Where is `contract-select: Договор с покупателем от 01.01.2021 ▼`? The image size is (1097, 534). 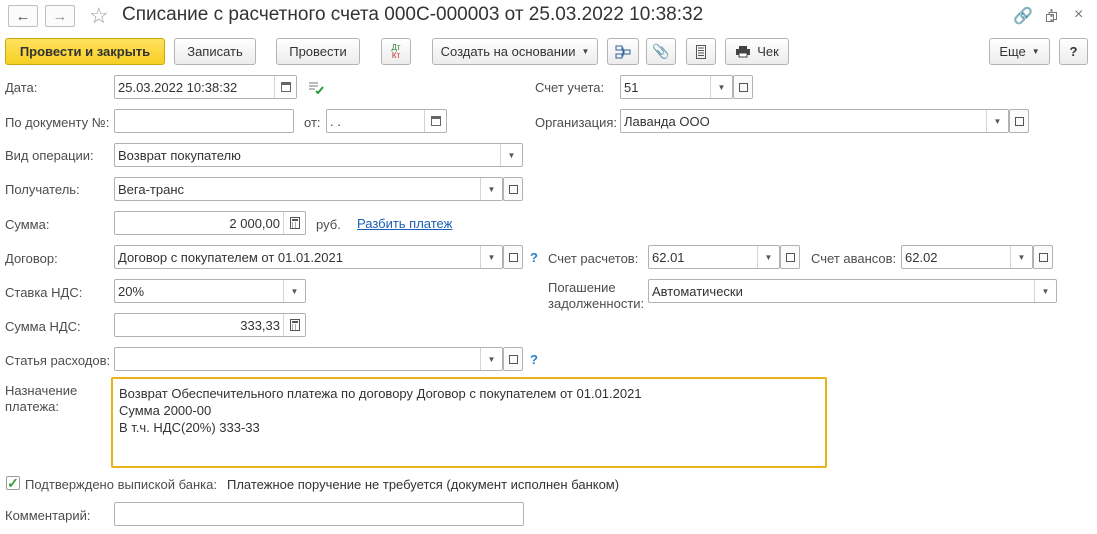
contract-select: Договор с покупателем от 01.01.2021 ▼ is located at coordinates (308, 257).